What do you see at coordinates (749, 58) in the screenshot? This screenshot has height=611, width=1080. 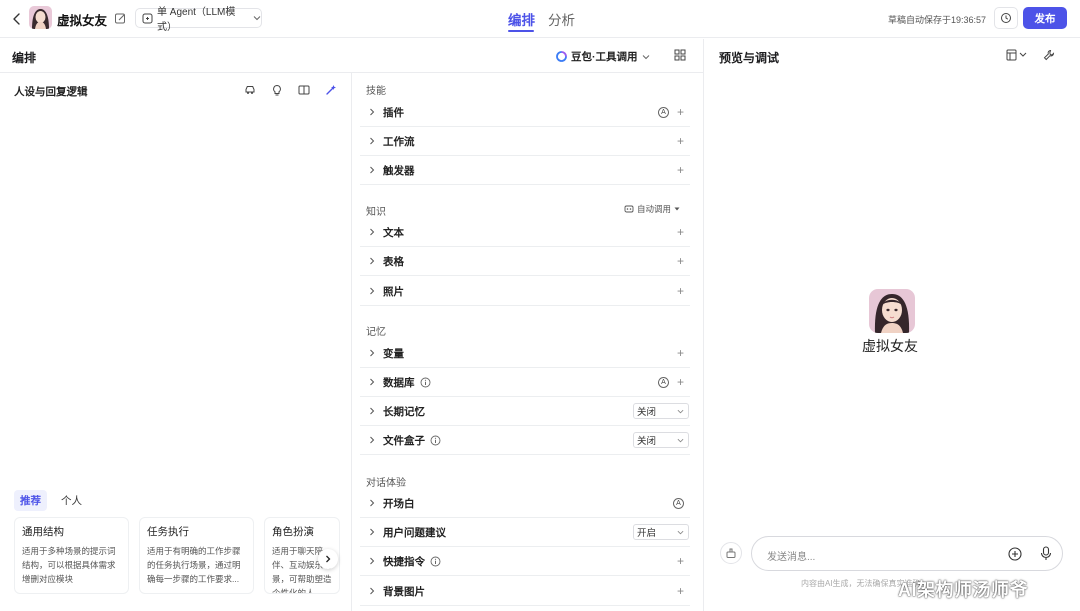 I see `preview-title: 预览与调试` at bounding box center [749, 58].